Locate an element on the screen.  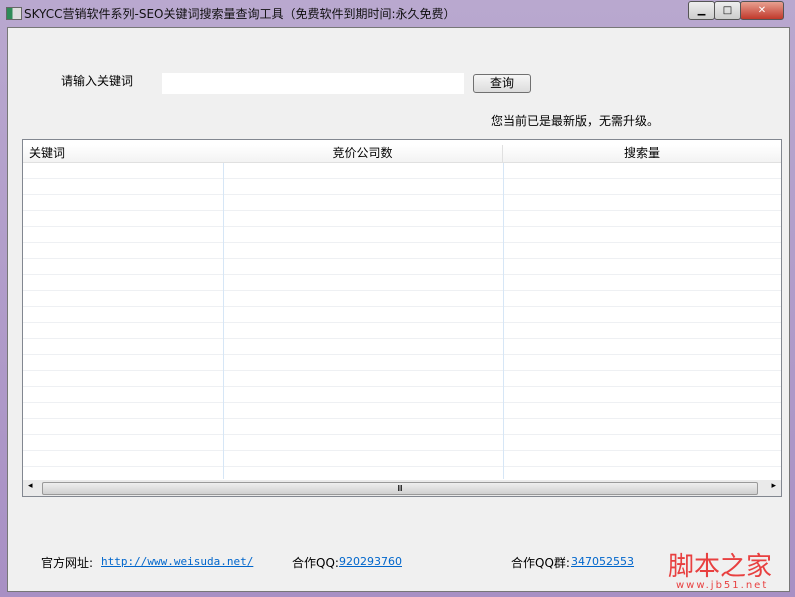
scroll-right-icon: ▸ is located at coordinates (773, 486).